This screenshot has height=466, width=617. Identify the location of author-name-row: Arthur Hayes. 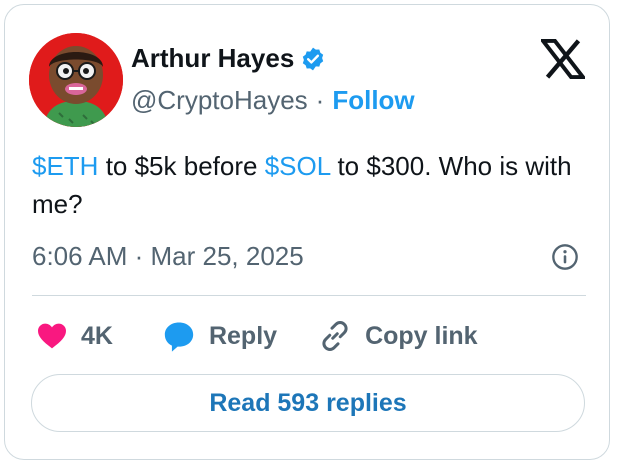
(228, 58).